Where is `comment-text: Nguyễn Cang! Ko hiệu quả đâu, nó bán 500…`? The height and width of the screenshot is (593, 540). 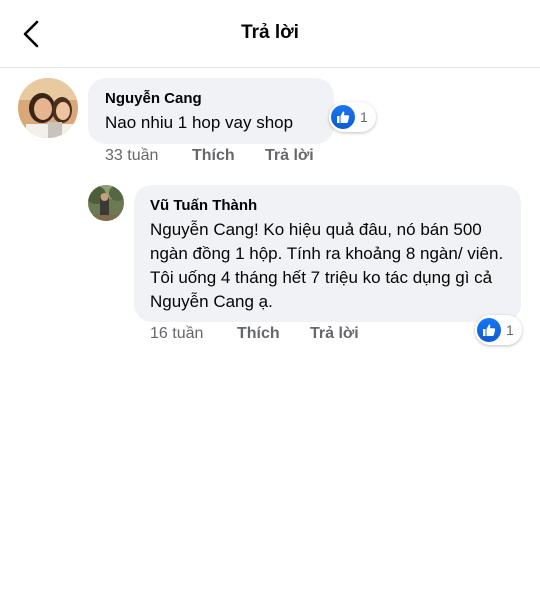
comment-text: Nguyễn Cang! Ko hiệu quả đâu, nó bán 500… is located at coordinates (327, 265).